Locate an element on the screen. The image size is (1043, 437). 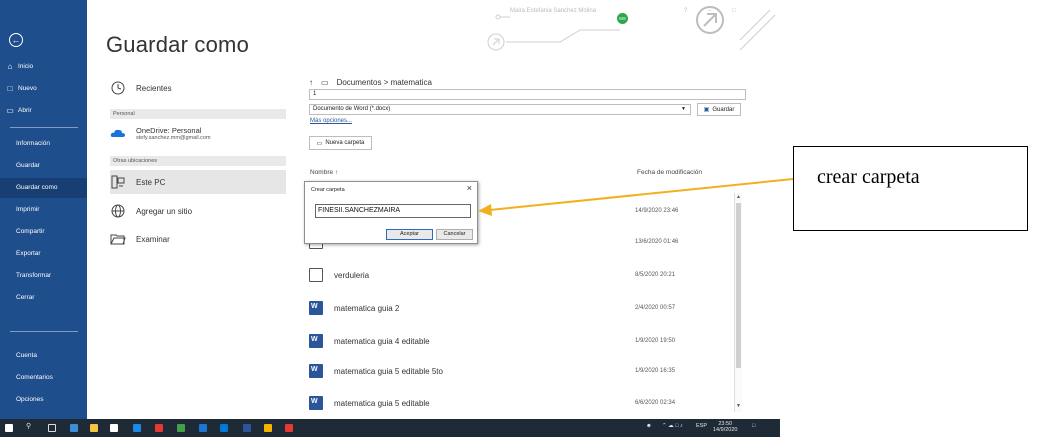
scroll-down-icon: ▼ is located at coordinates (738, 406).